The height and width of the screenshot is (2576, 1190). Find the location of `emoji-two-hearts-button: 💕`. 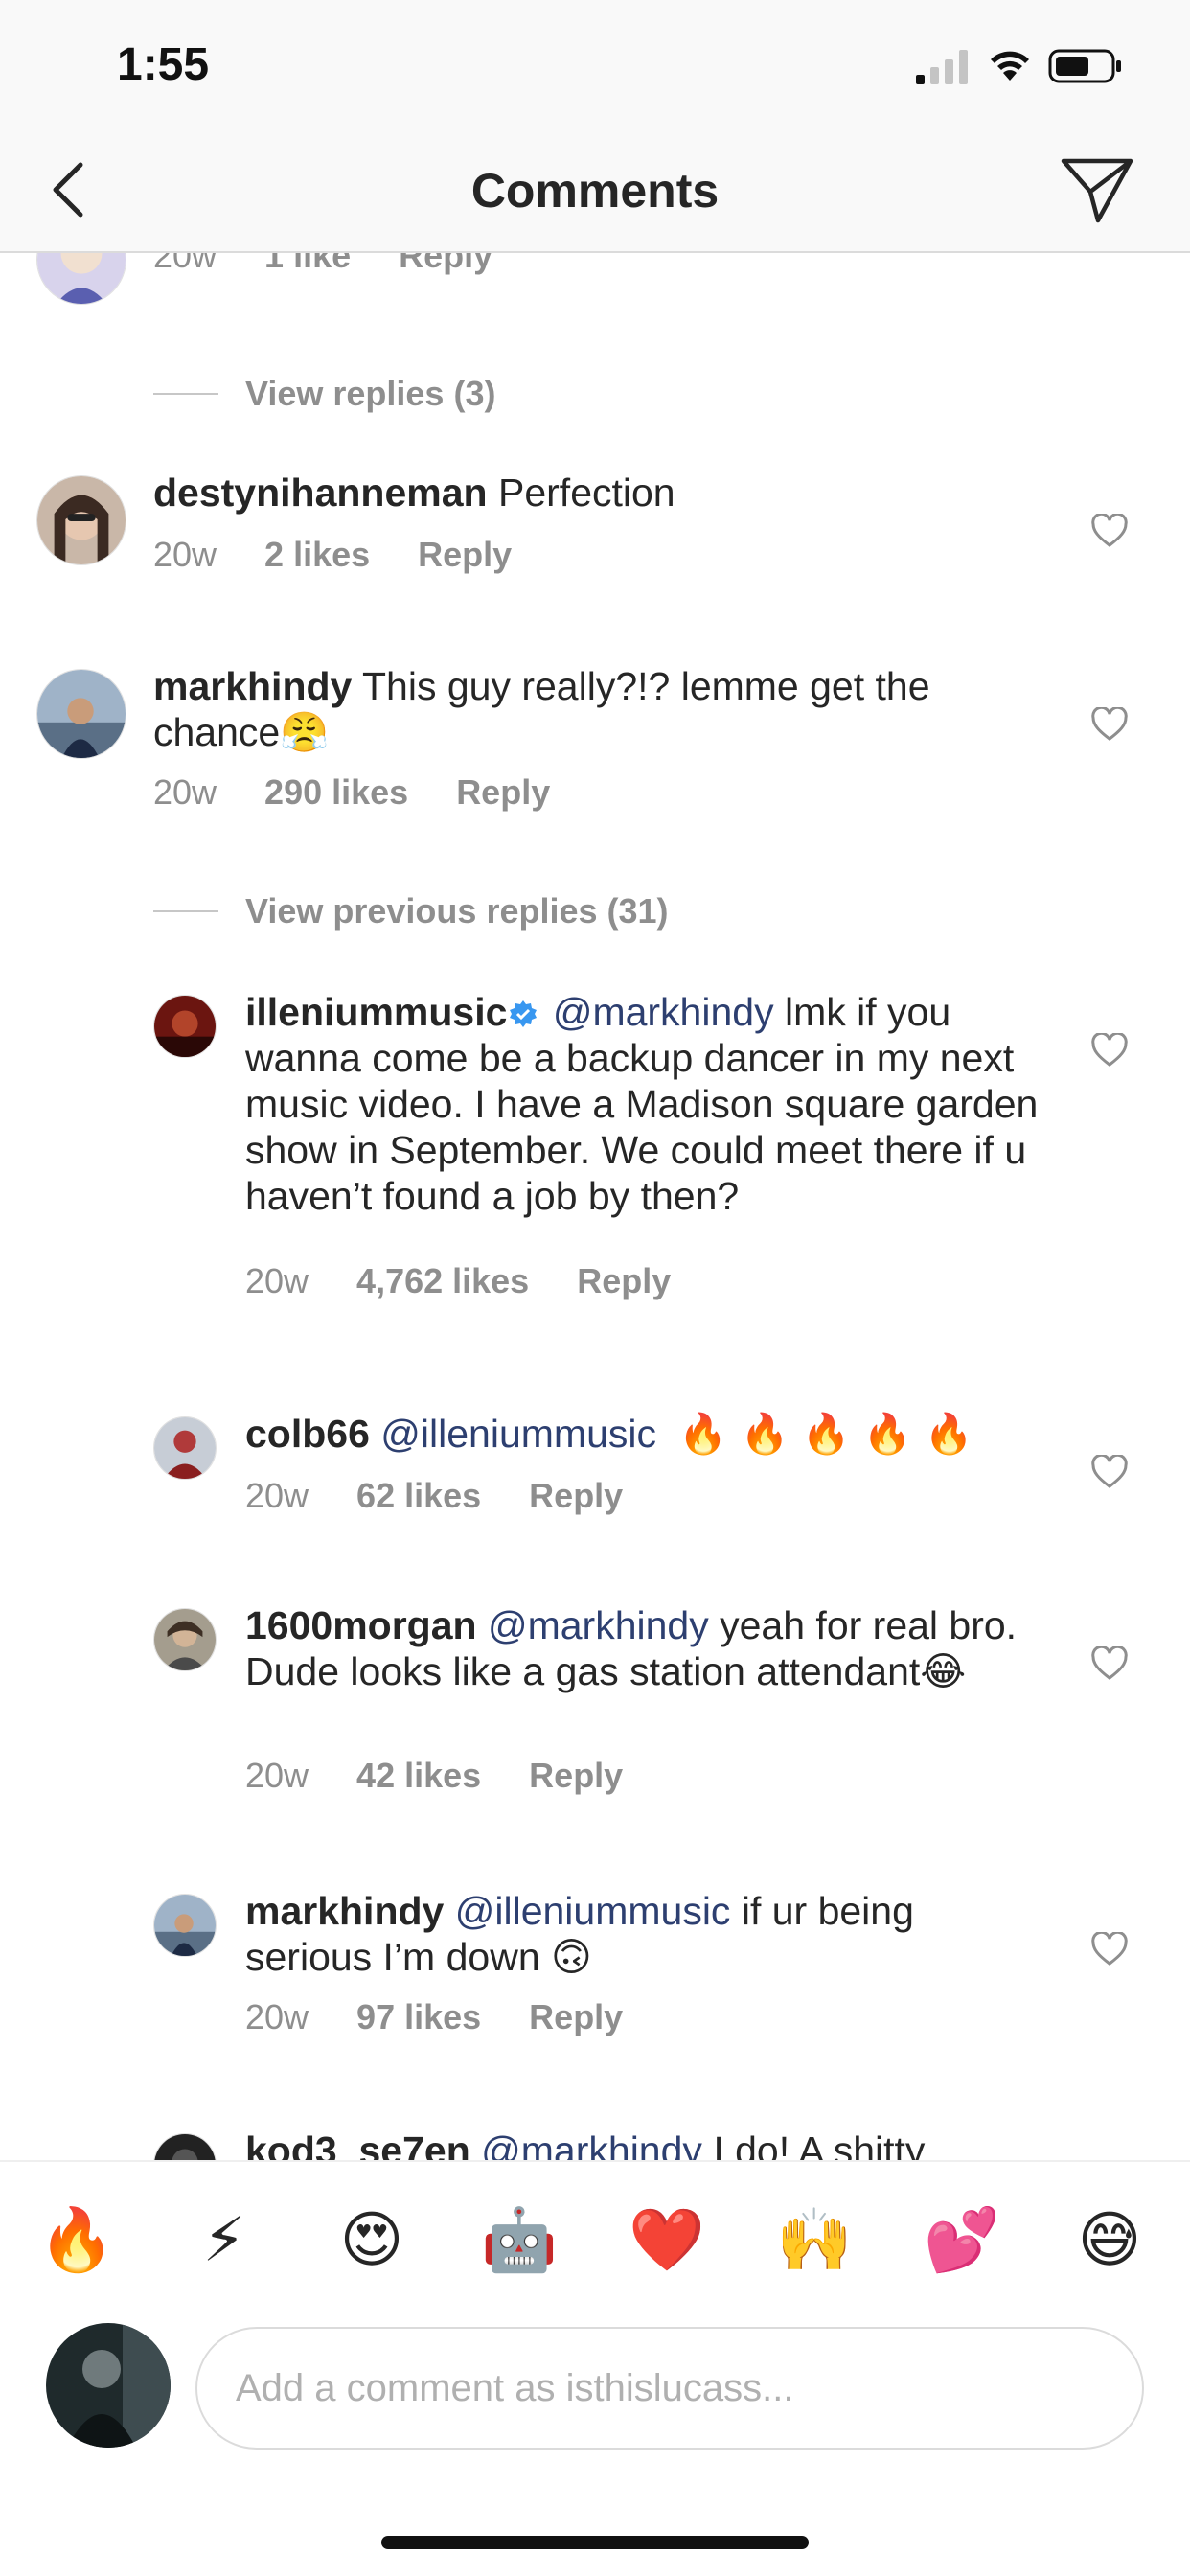

emoji-two-hearts-button: 💕 is located at coordinates (962, 2240).